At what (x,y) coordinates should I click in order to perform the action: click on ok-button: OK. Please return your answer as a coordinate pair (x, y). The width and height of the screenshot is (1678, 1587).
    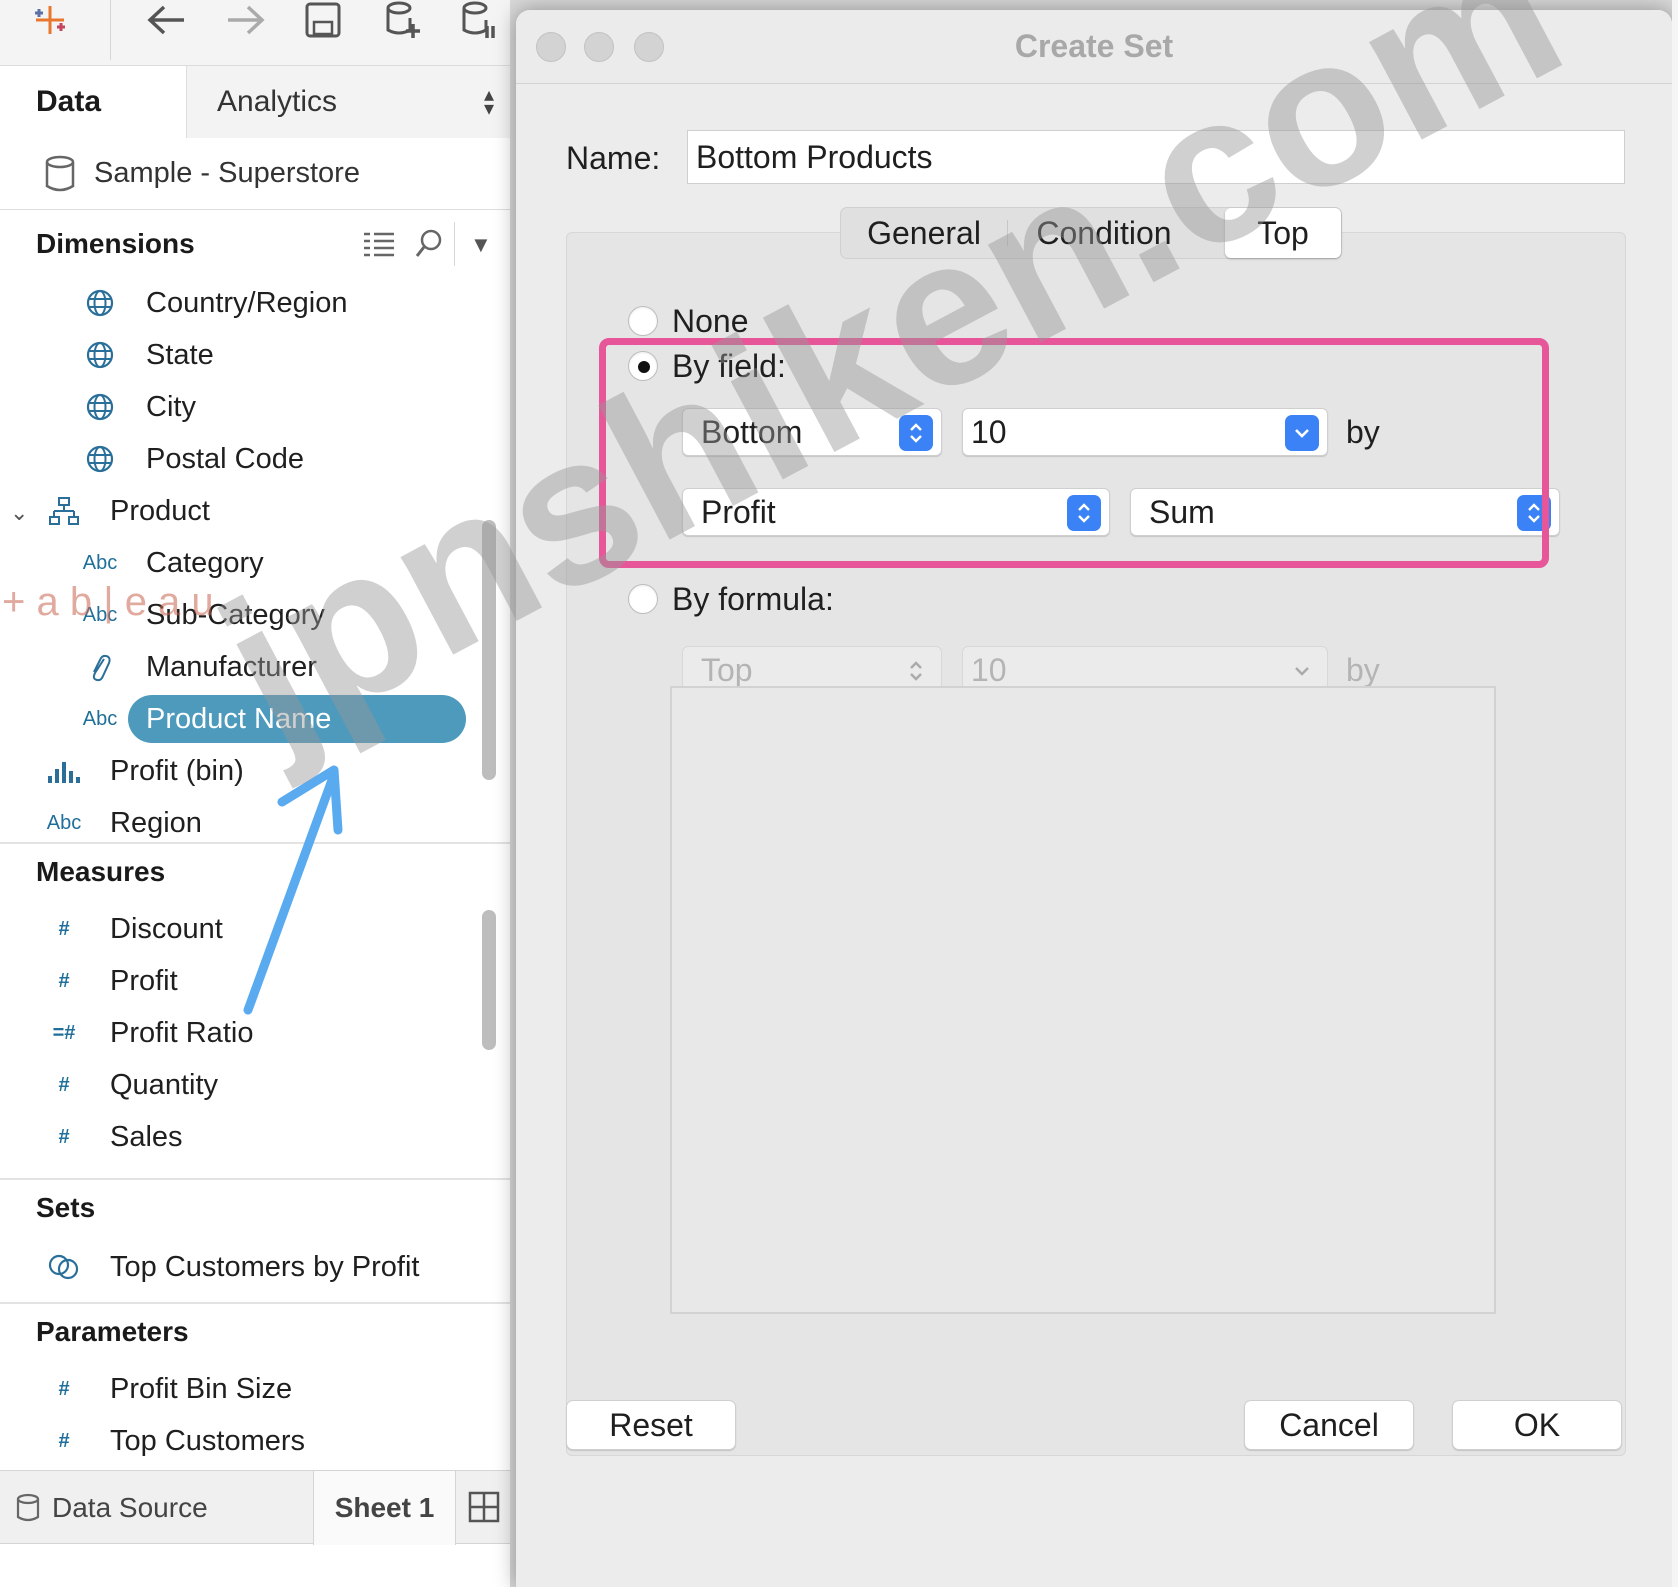
    Looking at the image, I should click on (1537, 1425).